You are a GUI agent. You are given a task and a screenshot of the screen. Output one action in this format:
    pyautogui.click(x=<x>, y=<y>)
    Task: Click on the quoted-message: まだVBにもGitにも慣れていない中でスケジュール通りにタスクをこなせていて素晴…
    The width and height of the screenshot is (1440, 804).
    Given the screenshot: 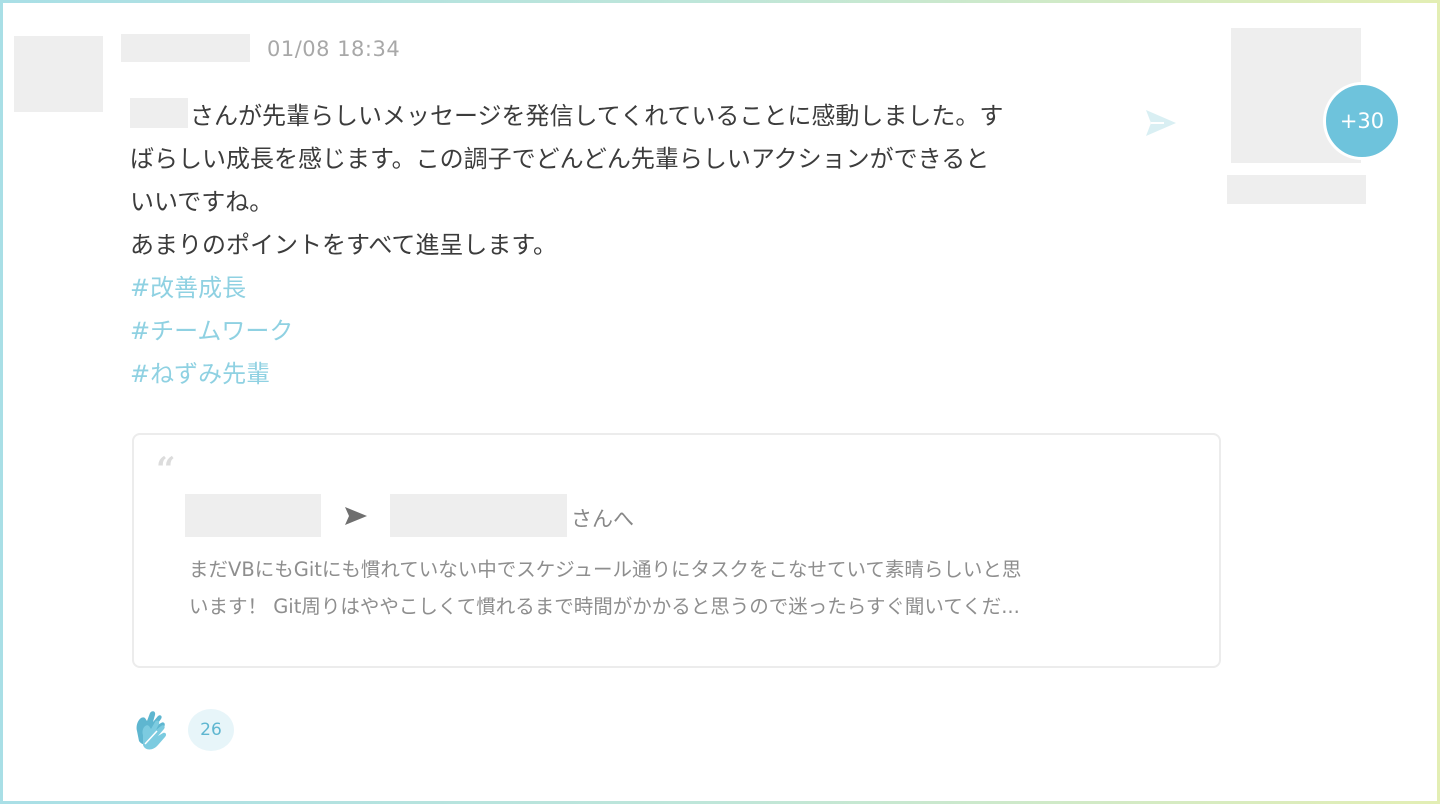 What is the action you would take?
    pyautogui.click(x=689, y=588)
    